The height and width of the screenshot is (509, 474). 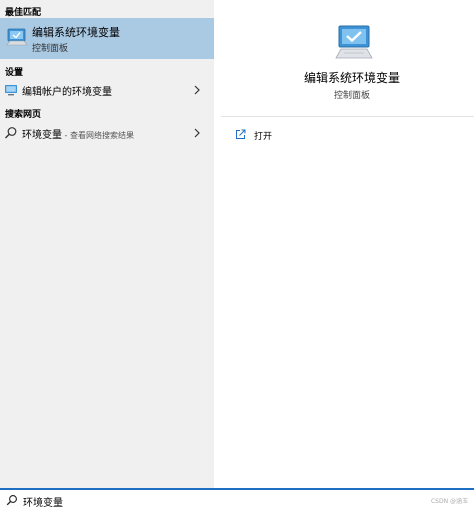 What do you see at coordinates (50, 49) in the screenshot?
I see `best-match-subtitle: 控制面板` at bounding box center [50, 49].